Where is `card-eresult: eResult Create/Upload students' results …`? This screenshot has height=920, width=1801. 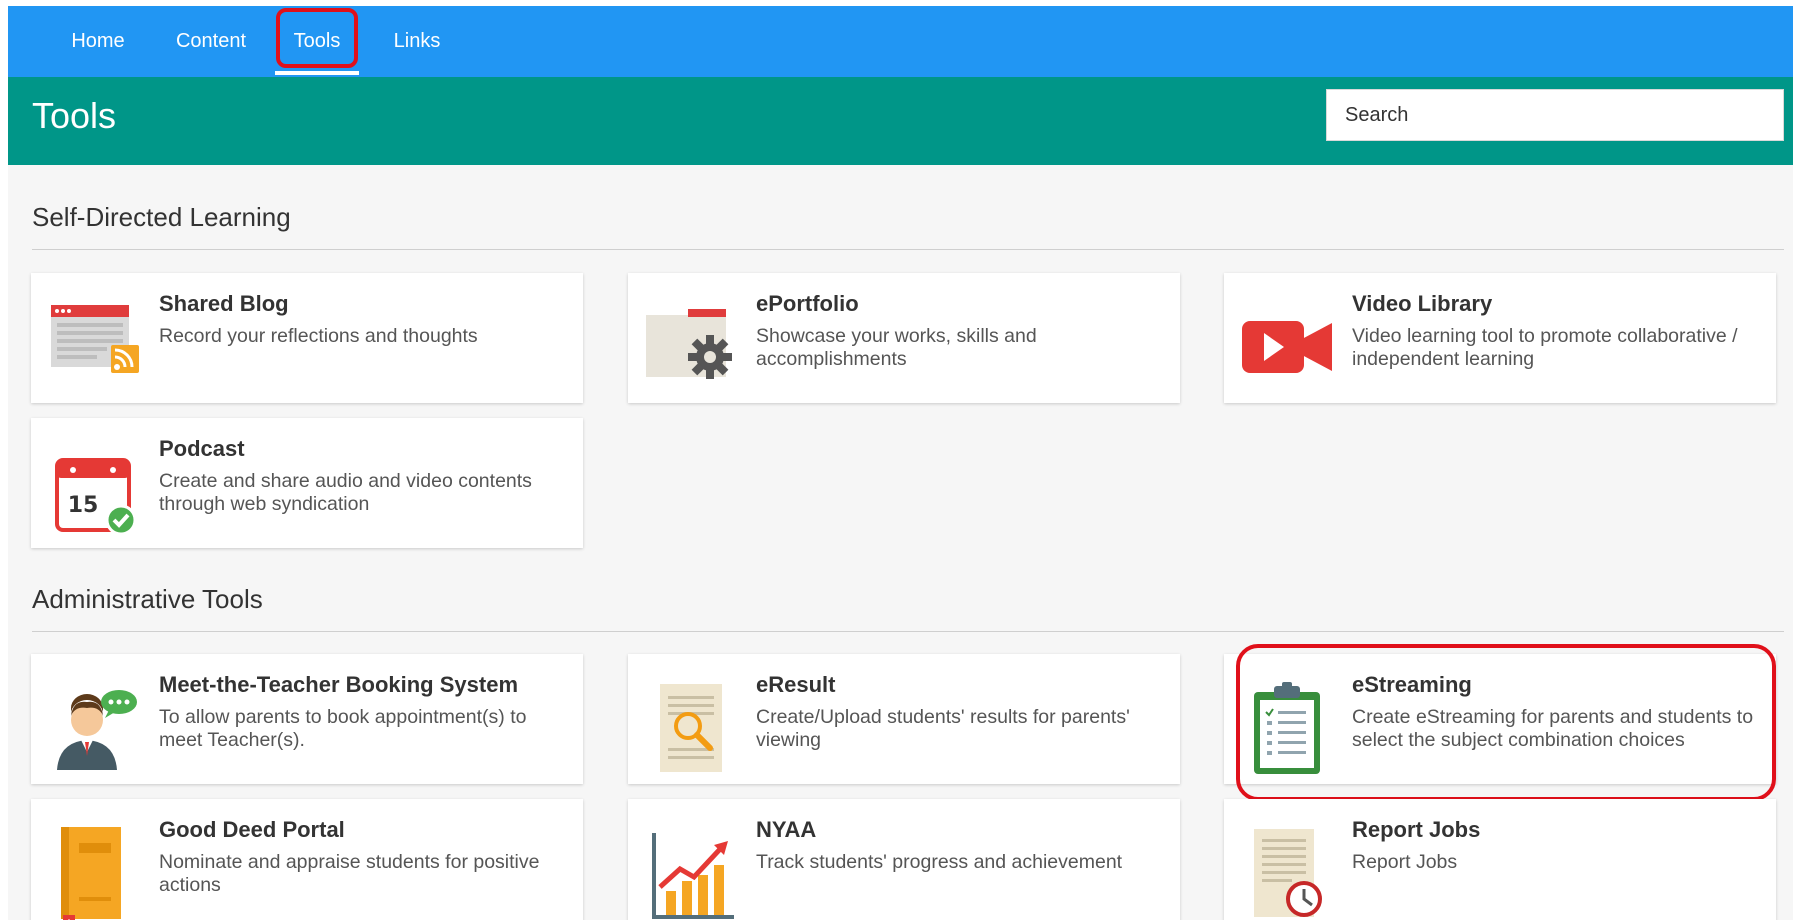 card-eresult: eResult Create/Upload students' results … is located at coordinates (904, 719).